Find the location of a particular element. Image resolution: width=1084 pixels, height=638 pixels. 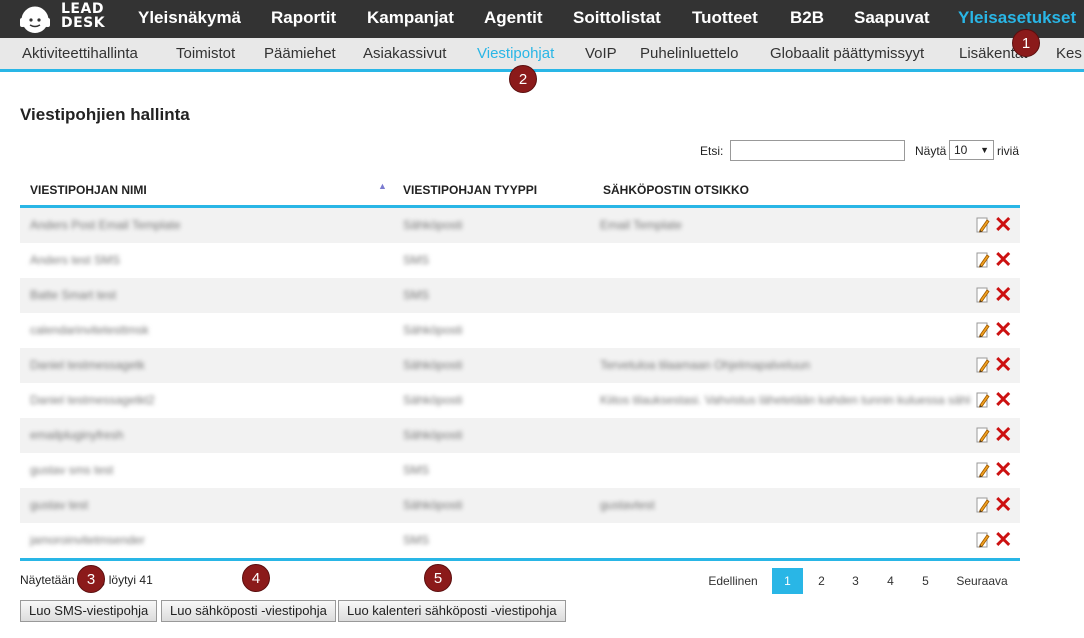

sort-asc-icon: ▲ is located at coordinates (382, 186).